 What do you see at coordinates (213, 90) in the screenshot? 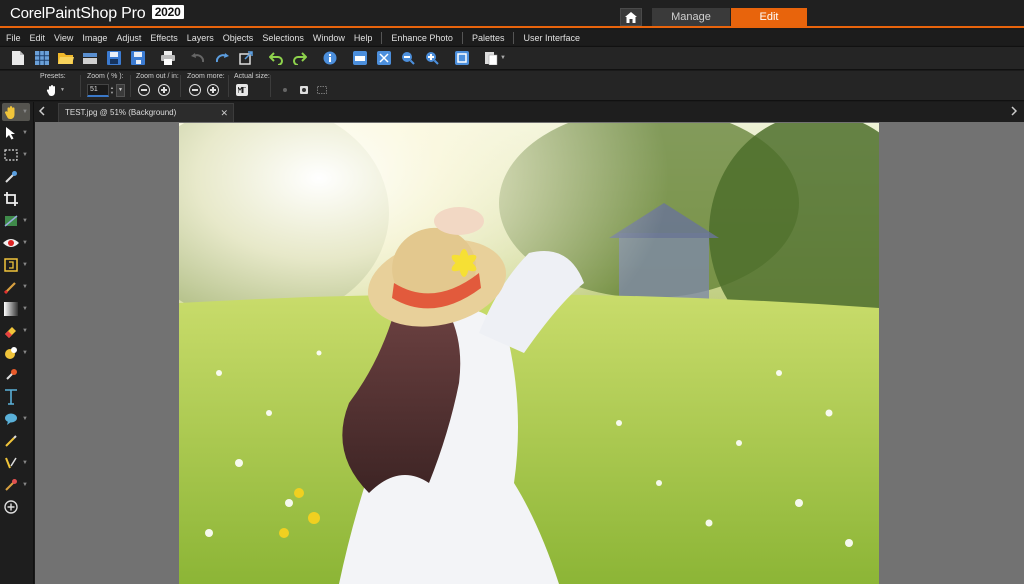
I see `zoom-more-in-button` at bounding box center [213, 90].